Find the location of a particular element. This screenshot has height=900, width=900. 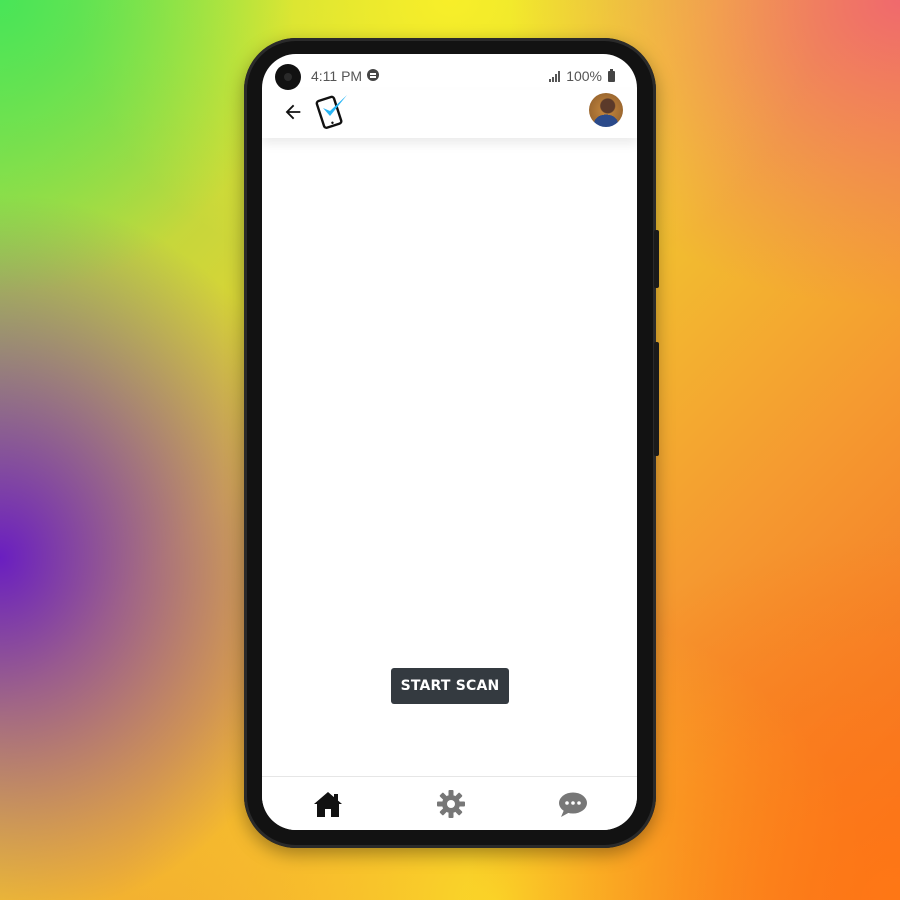

home-icon is located at coordinates (328, 804).